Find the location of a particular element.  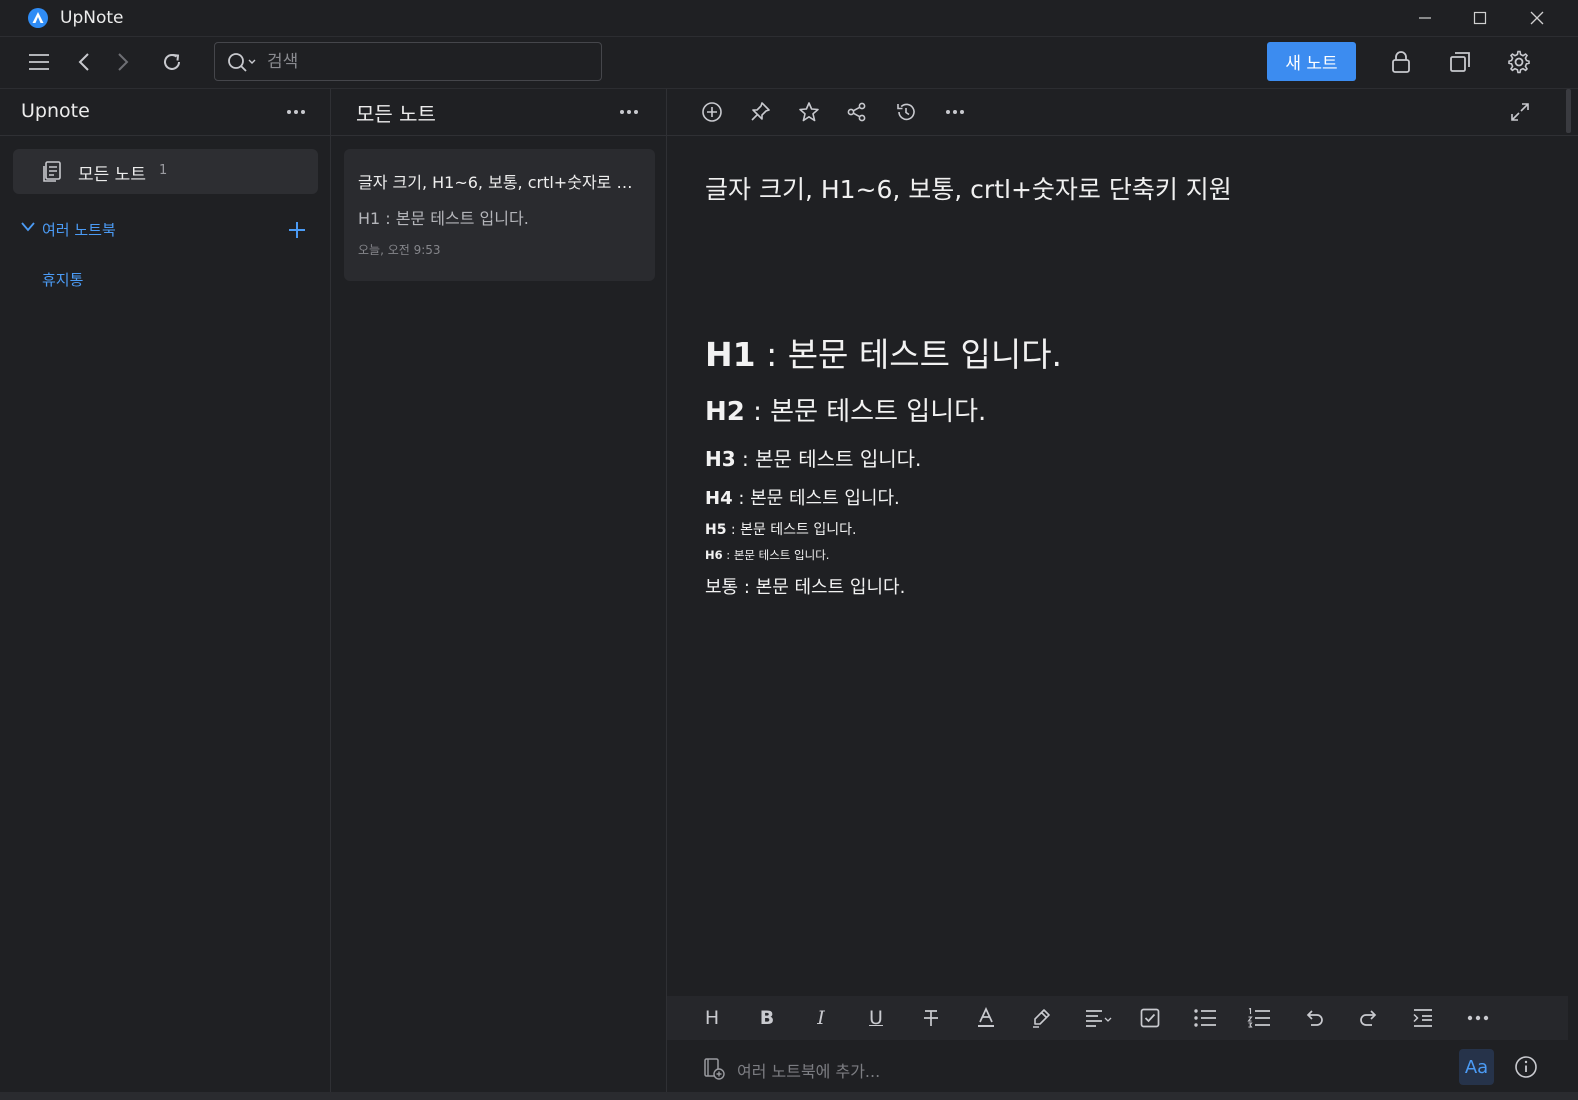

more-horizontal-icon is located at coordinates (955, 112).